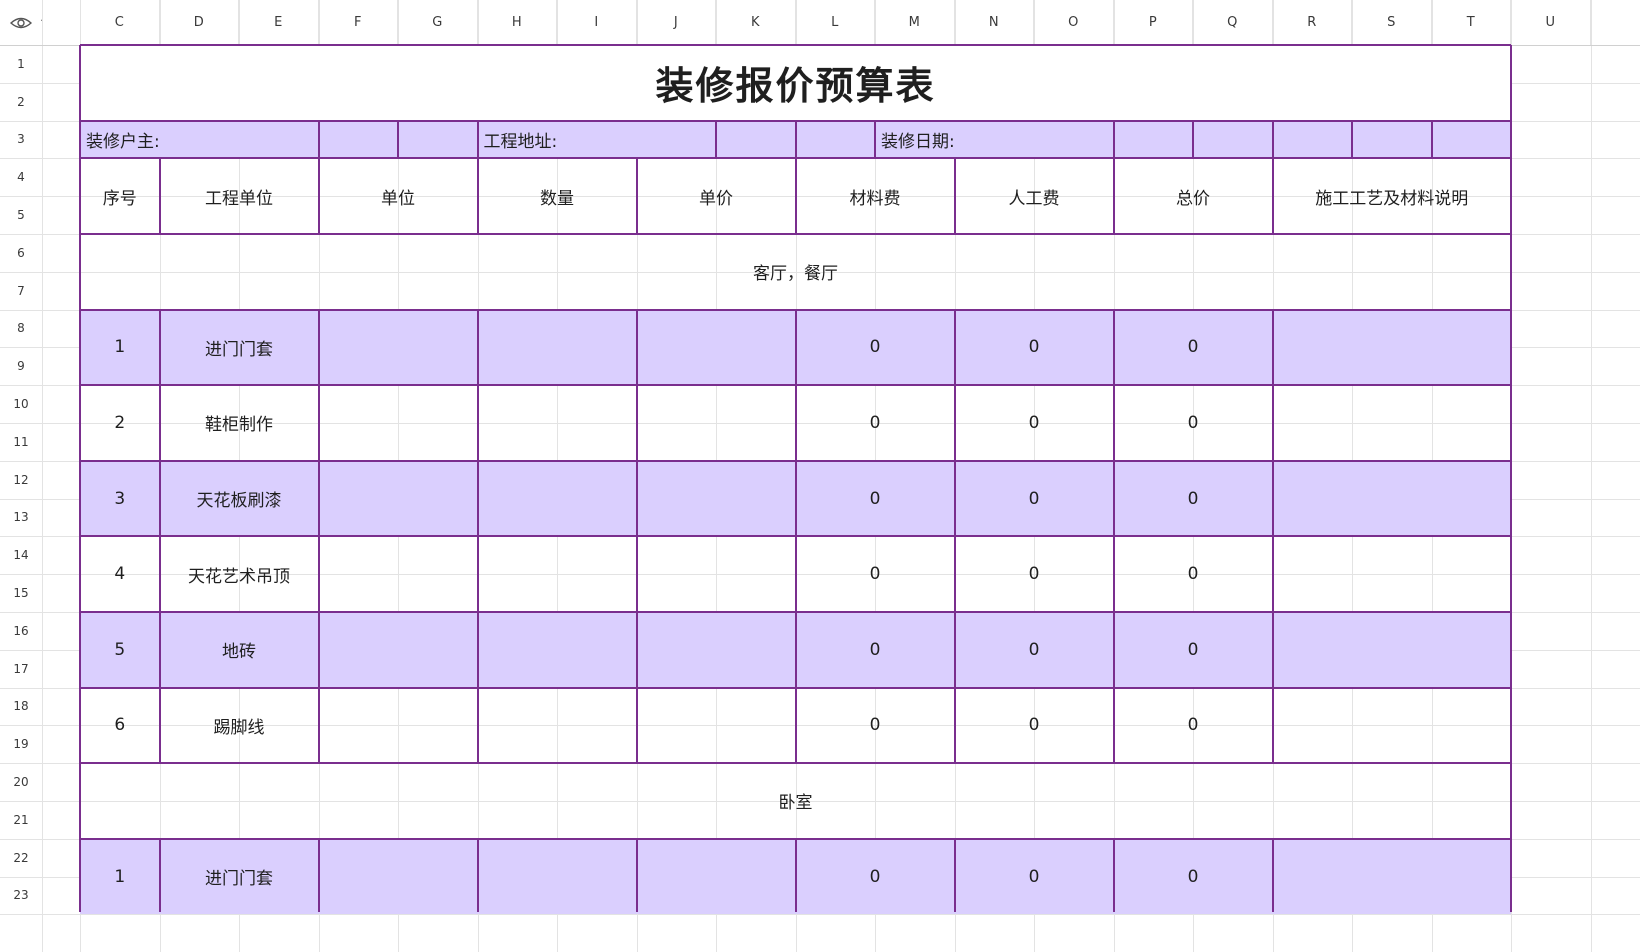  I want to click on section-title: 客厅，餐厅, so click(795, 272).